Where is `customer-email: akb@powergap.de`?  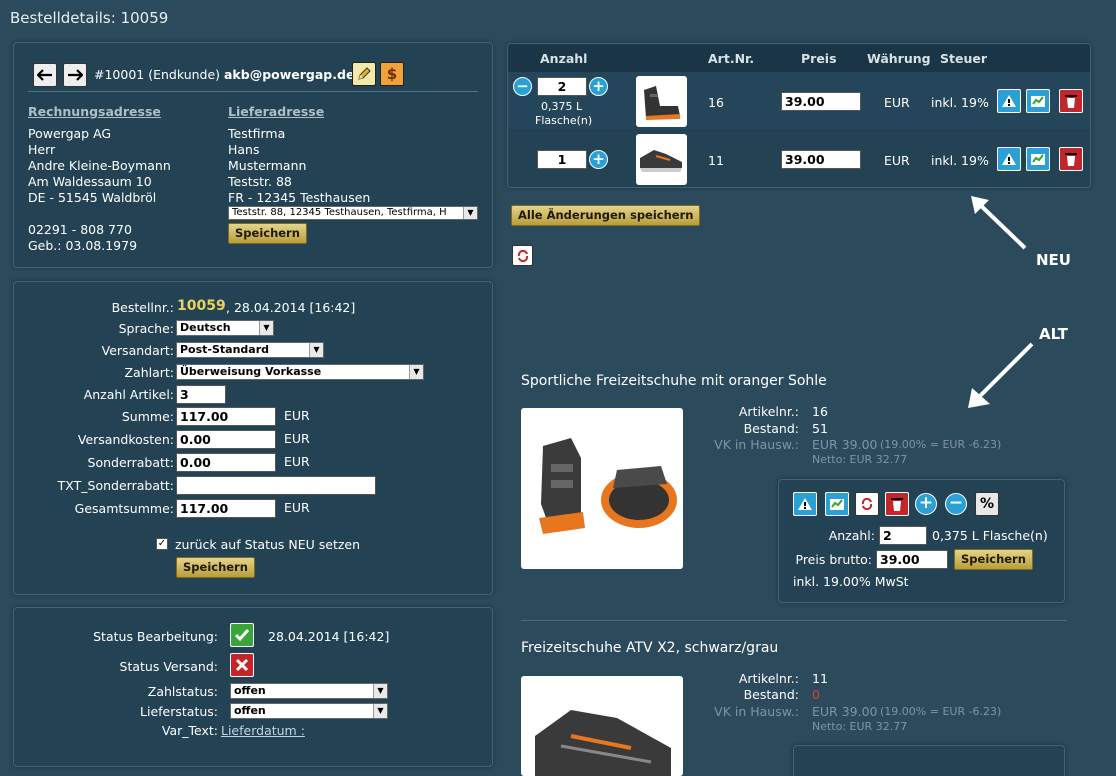
customer-email: akb@powergap.de is located at coordinates (289, 74).